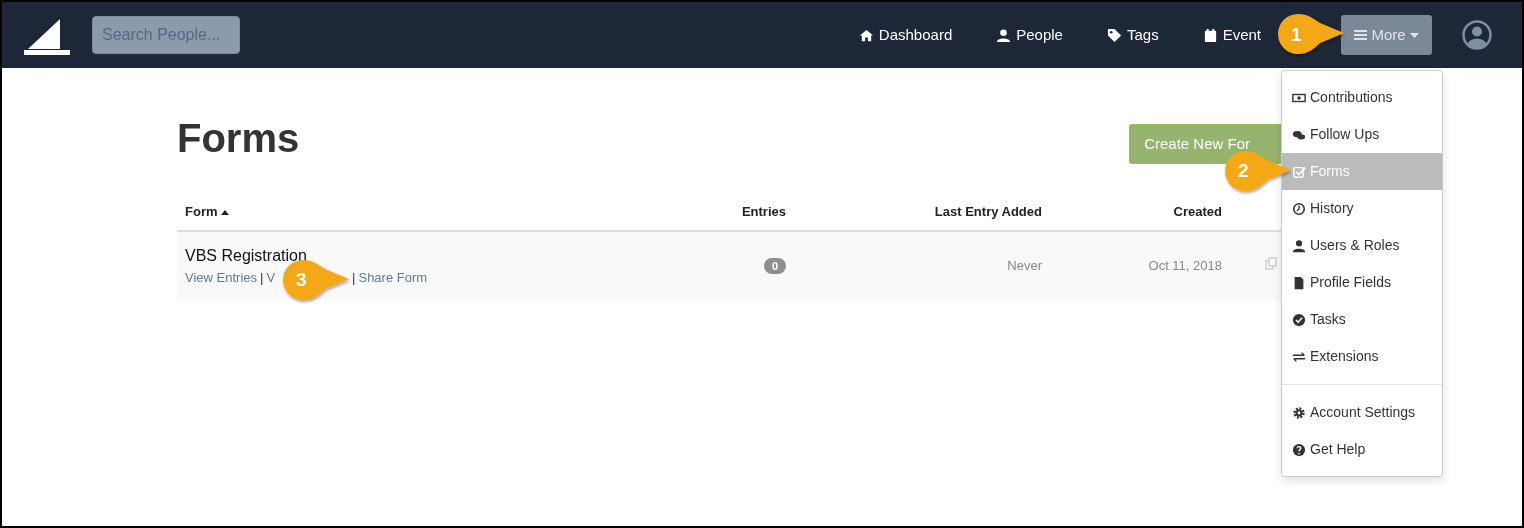 The width and height of the screenshot is (1524, 528). Describe the element at coordinates (922, 212) in the screenshot. I see `column-header: Last Entry Added` at that location.